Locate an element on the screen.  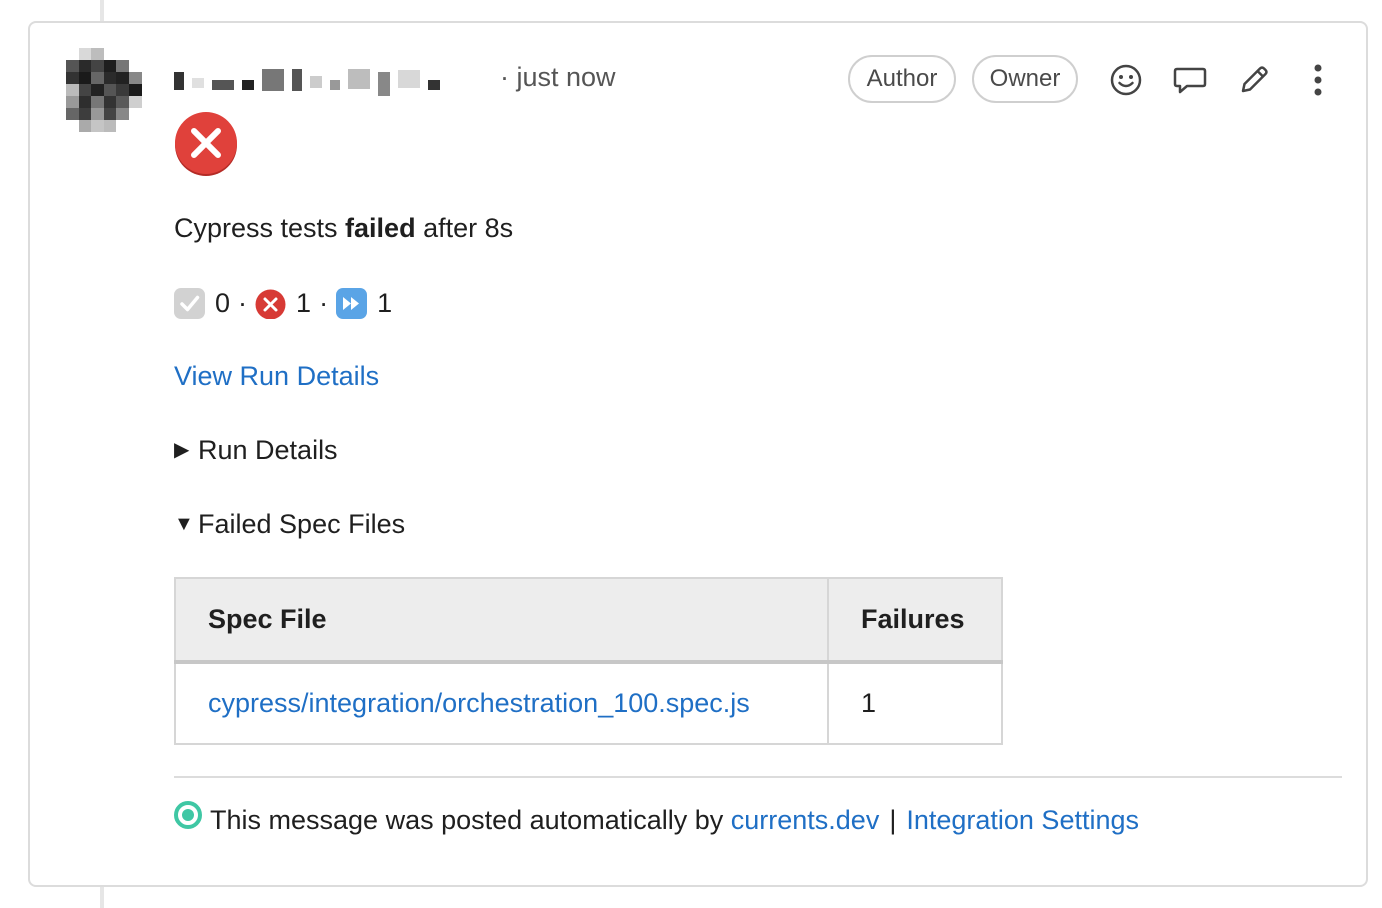
author-badge: Author is located at coordinates (902, 79).